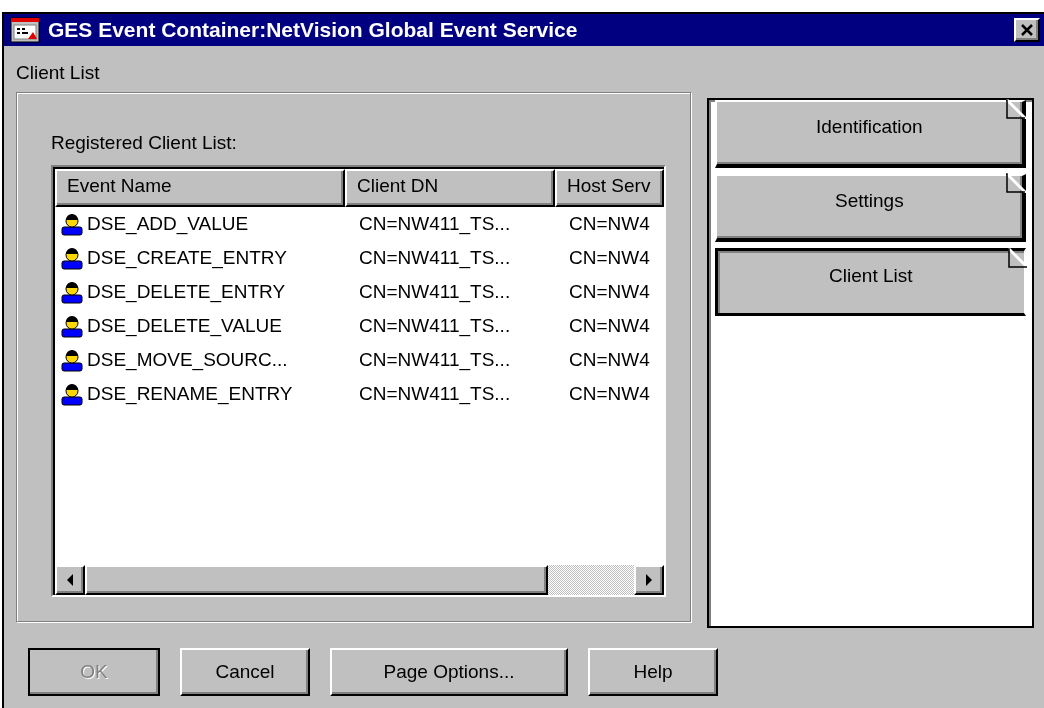 This screenshot has height=708, width=1044. Describe the element at coordinates (316, 580) in the screenshot. I see `scroll-thumb` at that location.